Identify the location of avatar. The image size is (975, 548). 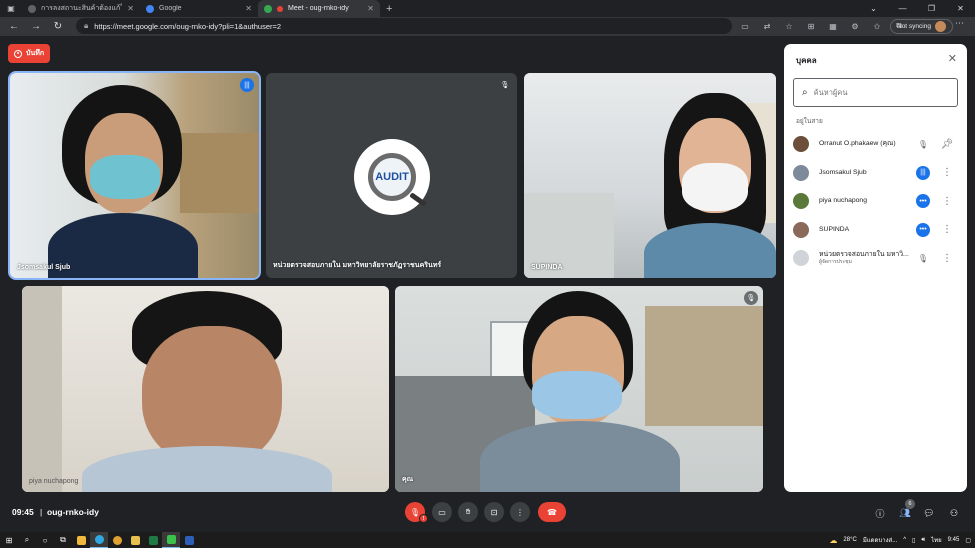
(801, 201).